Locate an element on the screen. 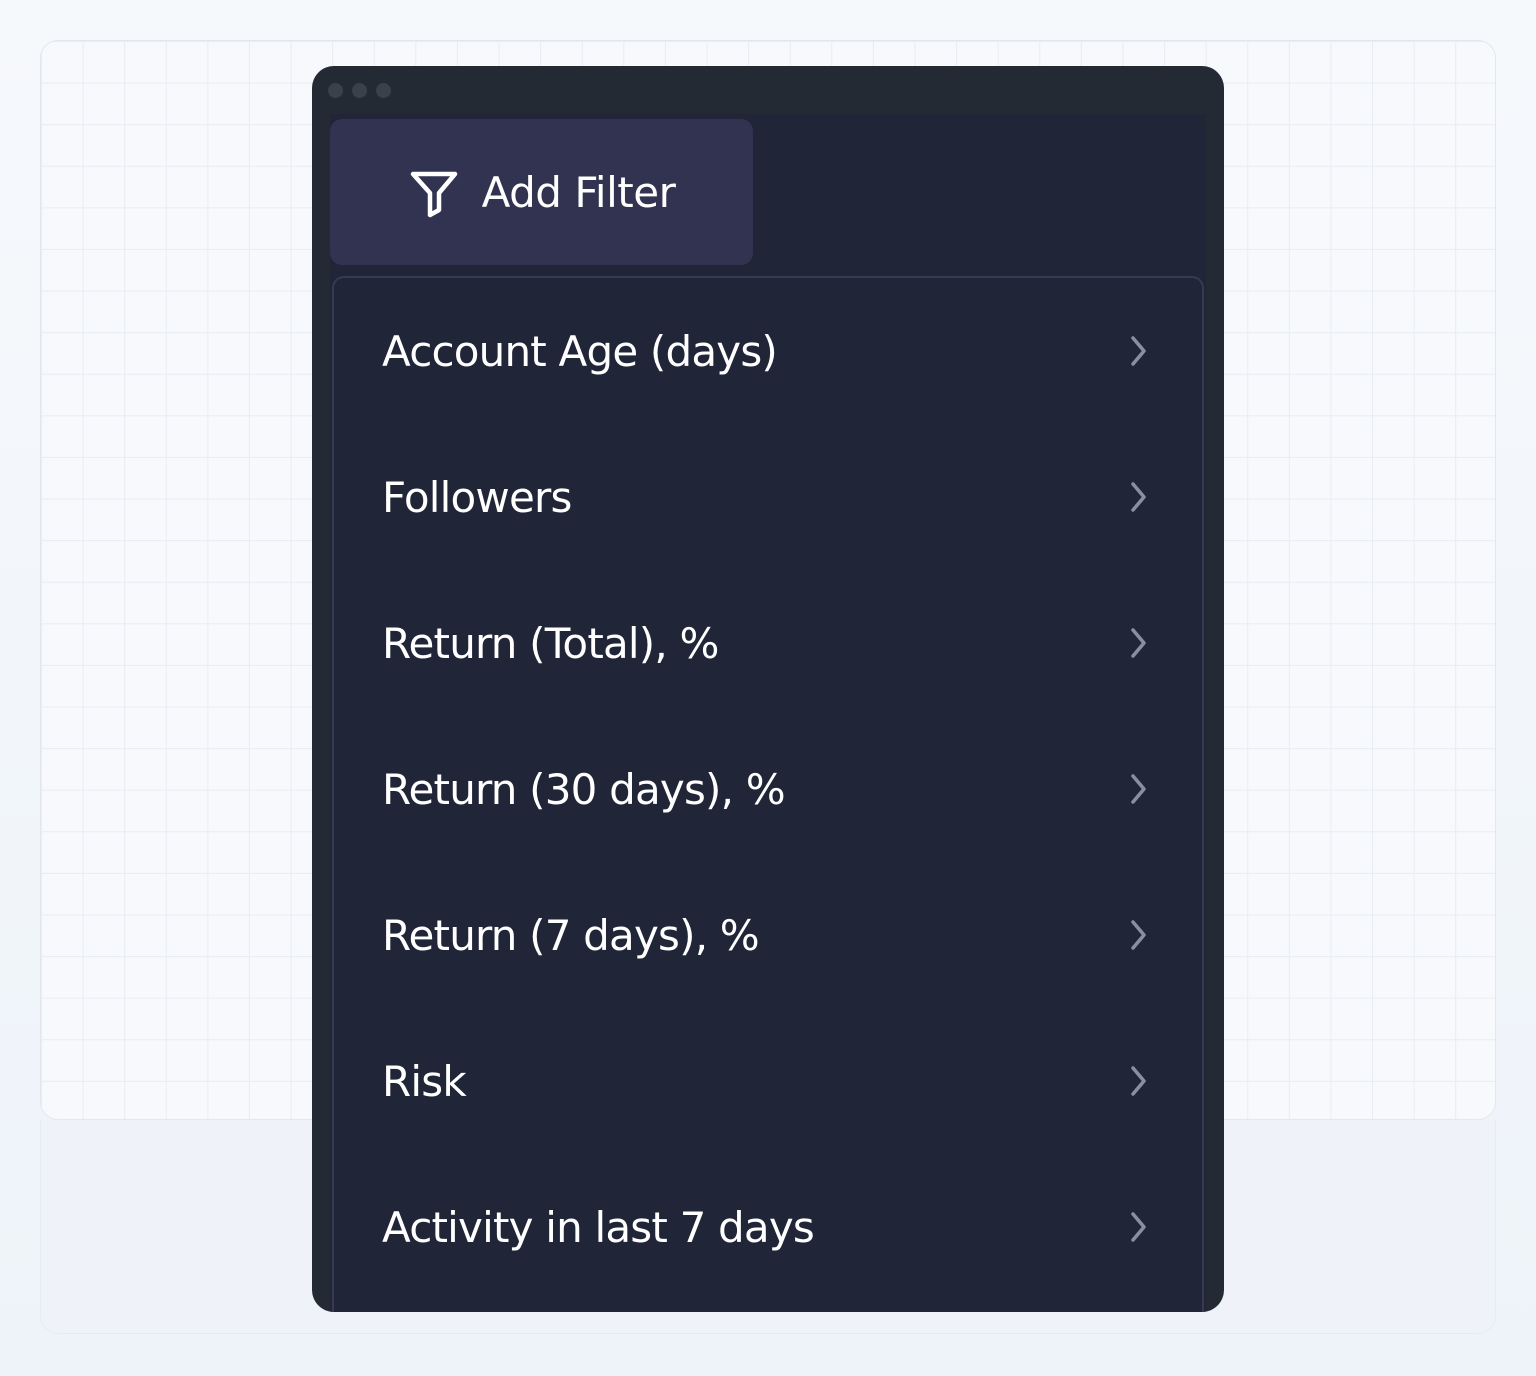 Image resolution: width=1536 pixels, height=1376 pixels. filter-option-return-30-days: Return (30 days), % is located at coordinates (768, 789).